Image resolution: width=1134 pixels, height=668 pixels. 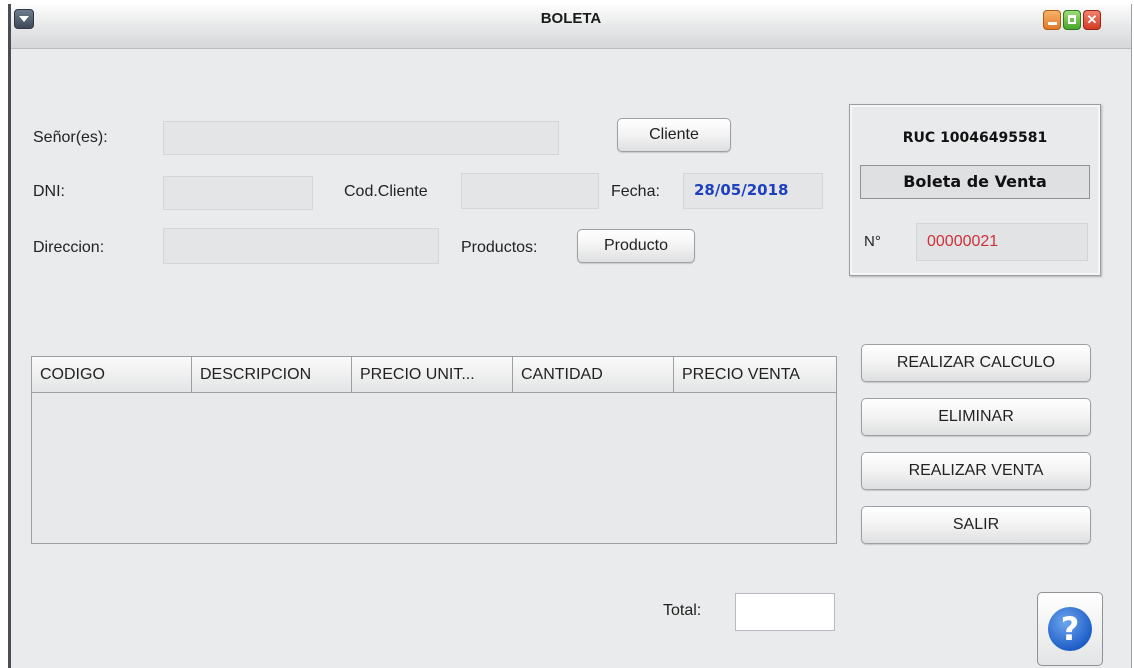 I want to click on number-label: N°, so click(x=872, y=241).